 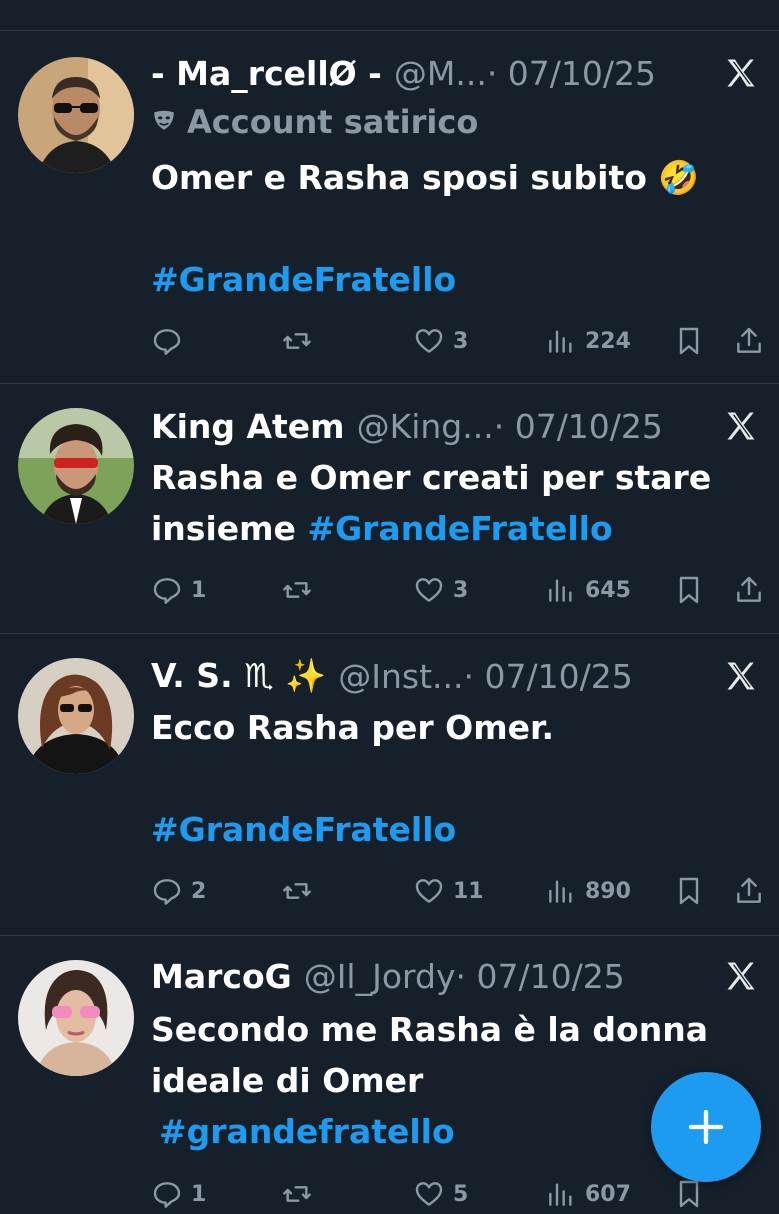 I want to click on like-count: 5, so click(x=461, y=1194).